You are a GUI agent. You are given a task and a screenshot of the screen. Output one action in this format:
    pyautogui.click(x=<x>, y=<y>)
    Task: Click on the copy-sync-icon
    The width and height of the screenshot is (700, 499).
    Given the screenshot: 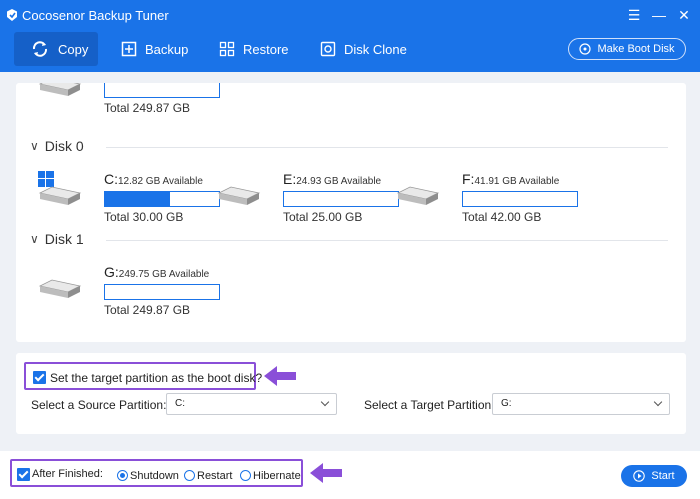 What is the action you would take?
    pyautogui.click(x=40, y=49)
    